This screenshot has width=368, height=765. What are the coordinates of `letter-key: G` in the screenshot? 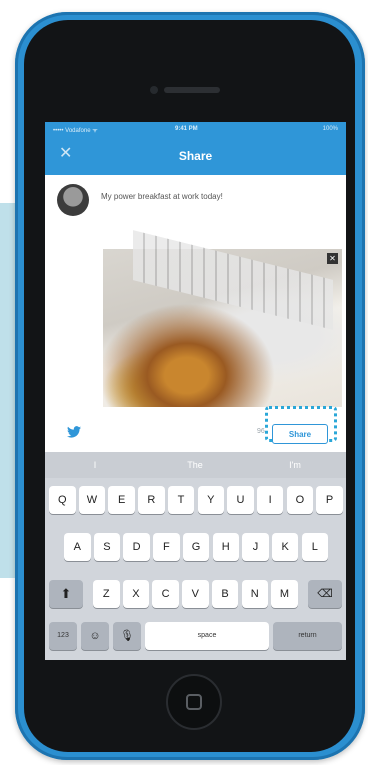 It's located at (196, 547).